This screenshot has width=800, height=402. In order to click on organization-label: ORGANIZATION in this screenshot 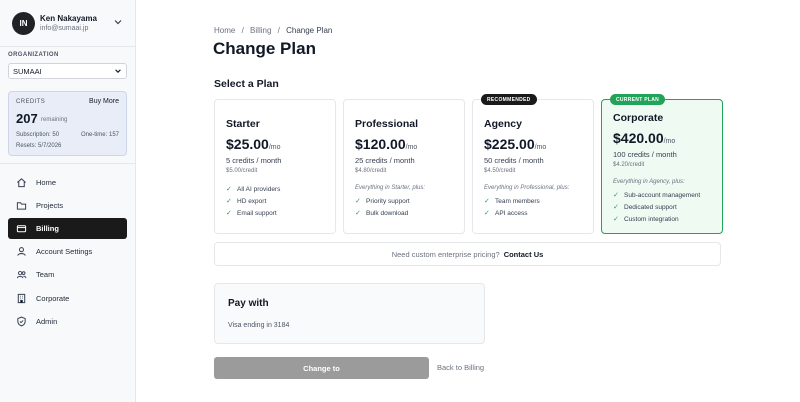, I will do `click(33, 55)`.